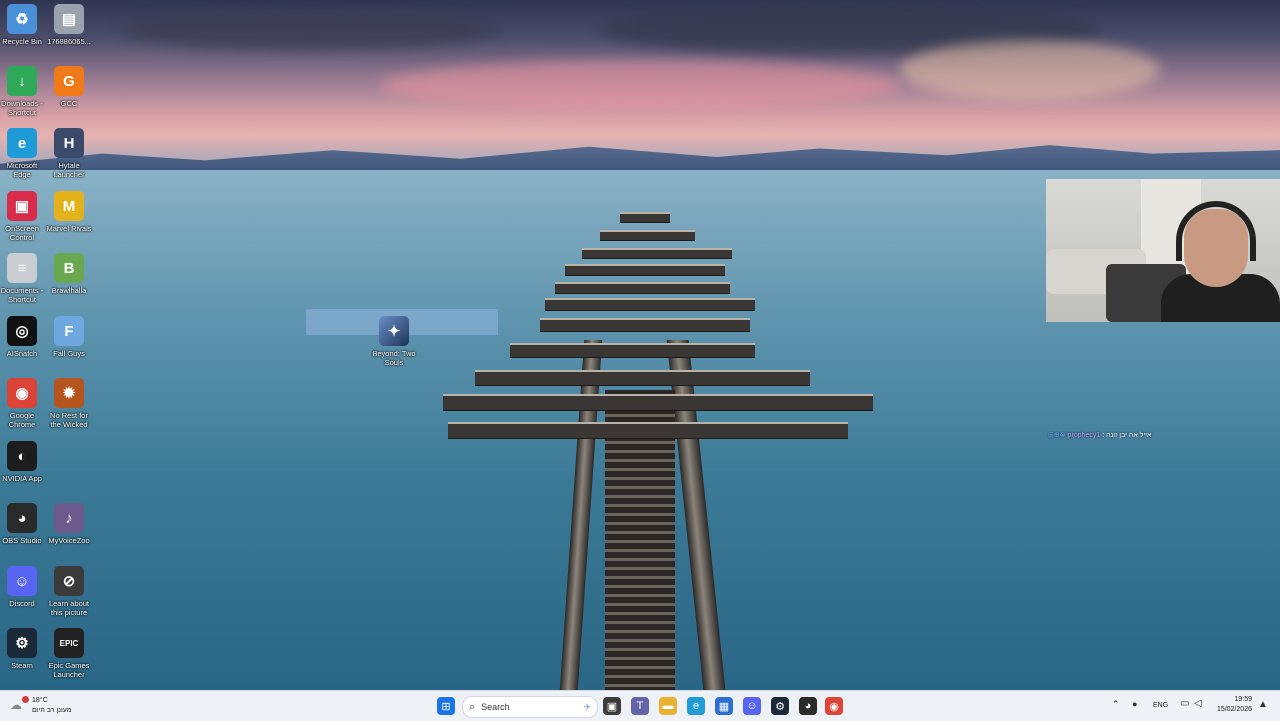 The width and height of the screenshot is (1280, 721). Describe the element at coordinates (696, 706) in the screenshot. I see `edge-taskbar-button: e` at that location.